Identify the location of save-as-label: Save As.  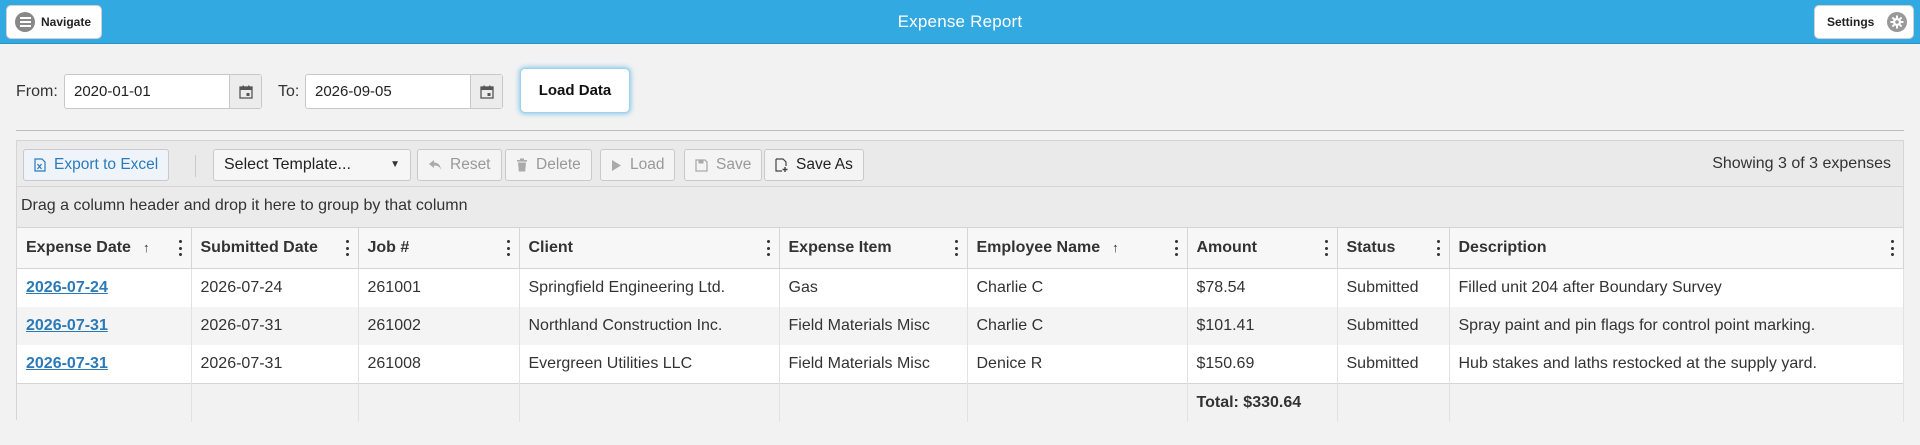
(824, 164).